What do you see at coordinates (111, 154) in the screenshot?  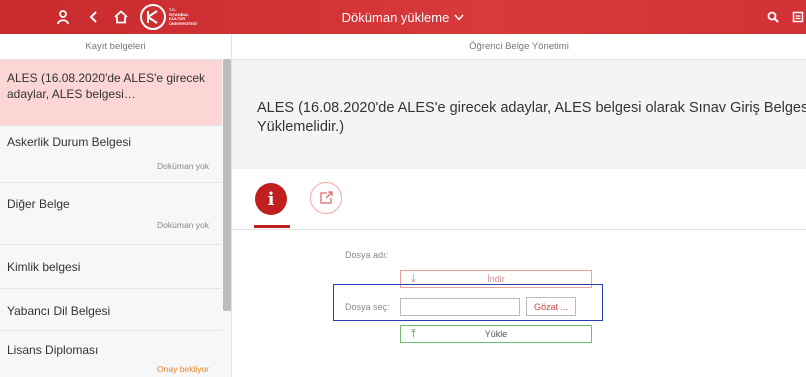 I see `list-item-askerlik: Askerlik Durum Belgesi Doküman yok` at bounding box center [111, 154].